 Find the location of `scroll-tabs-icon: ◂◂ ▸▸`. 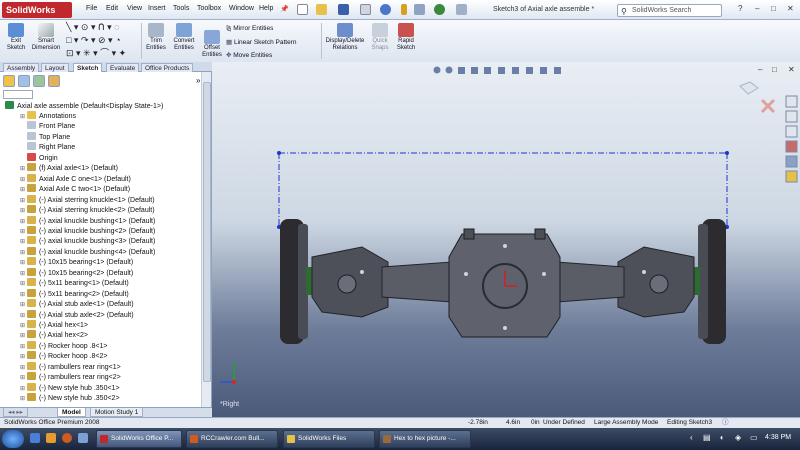

scroll-tabs-icon: ◂◂ ▸▸ is located at coordinates (15, 412).